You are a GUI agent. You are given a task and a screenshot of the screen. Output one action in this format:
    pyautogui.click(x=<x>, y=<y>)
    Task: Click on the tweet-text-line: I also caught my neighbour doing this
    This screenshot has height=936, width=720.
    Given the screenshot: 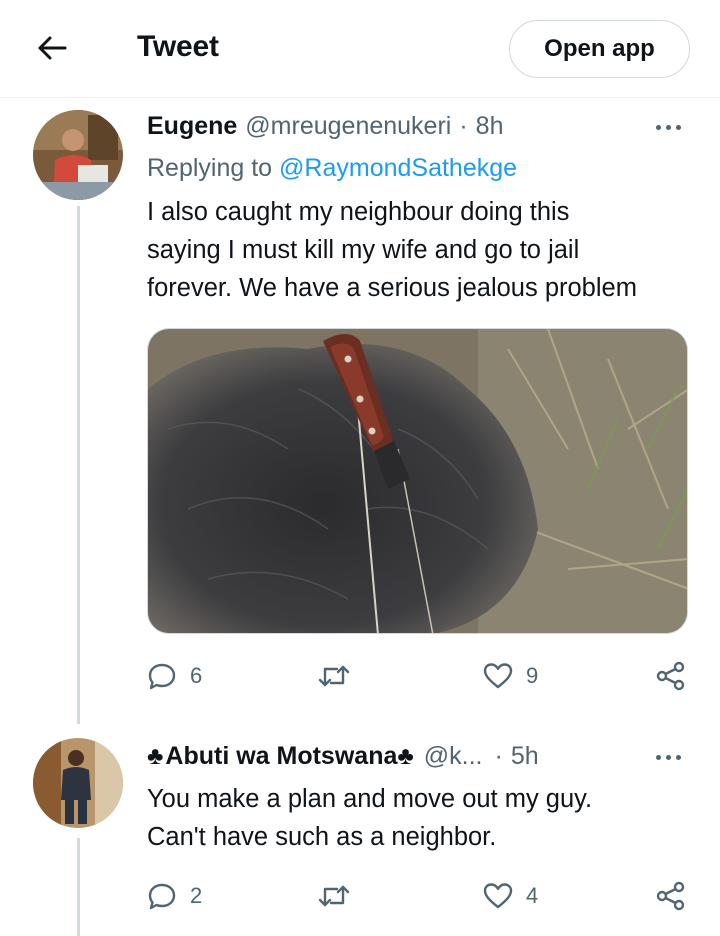 What is the action you would take?
    pyautogui.click(x=358, y=212)
    